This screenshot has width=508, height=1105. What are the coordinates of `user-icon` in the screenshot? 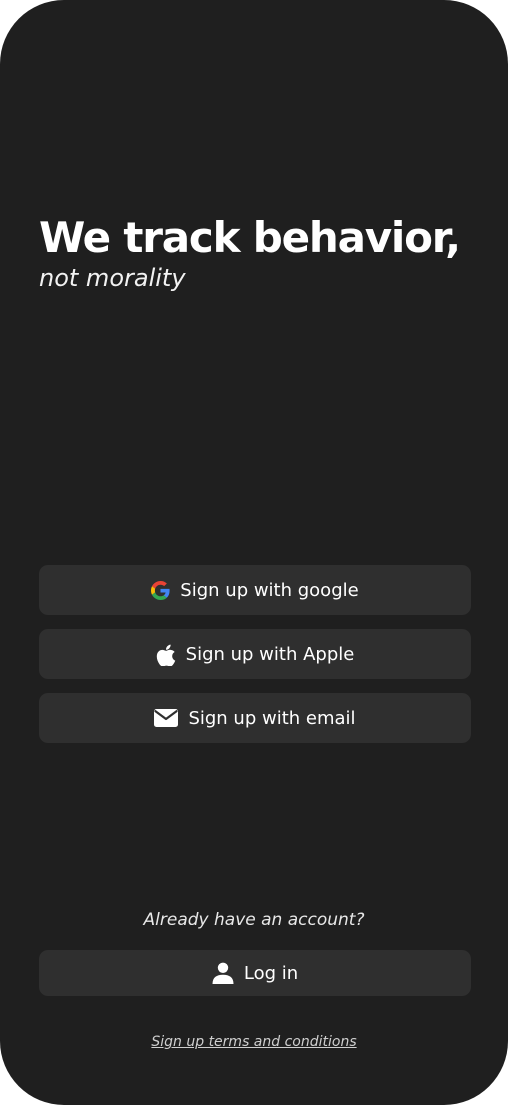 It's located at (223, 973).